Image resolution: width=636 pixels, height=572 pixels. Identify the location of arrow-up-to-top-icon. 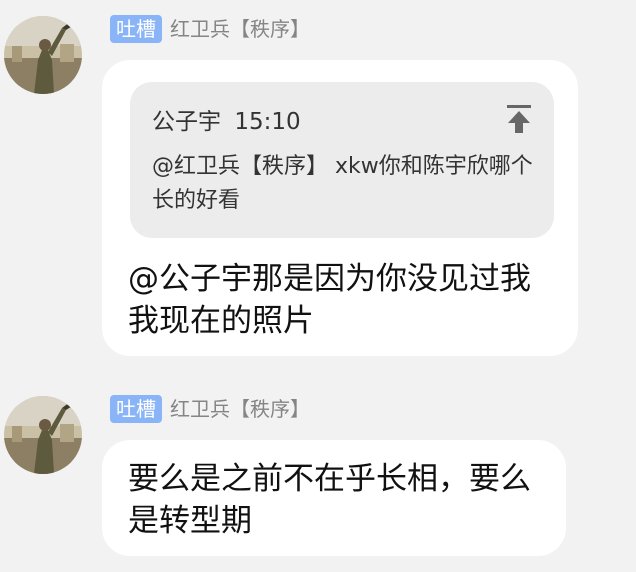
(519, 119).